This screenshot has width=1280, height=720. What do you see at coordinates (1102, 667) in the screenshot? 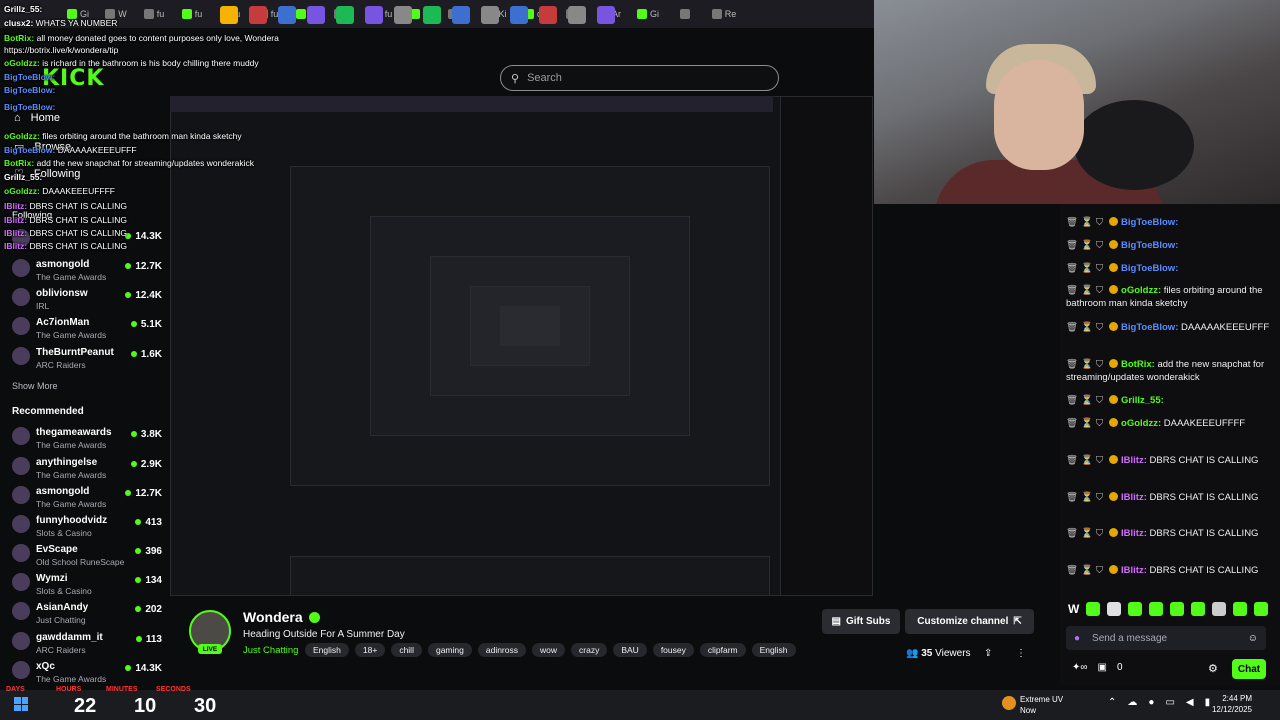
I see `points-icon: ▣` at bounding box center [1102, 667].